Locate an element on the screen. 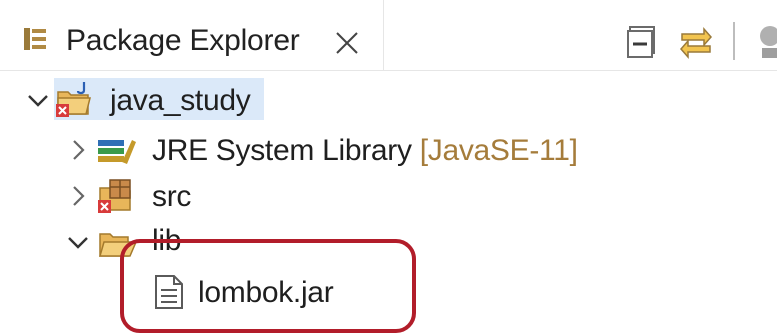 The width and height of the screenshot is (777, 333). tree-item-jre-library: JRE System Library [JavaSE-11] is located at coordinates (340, 150).